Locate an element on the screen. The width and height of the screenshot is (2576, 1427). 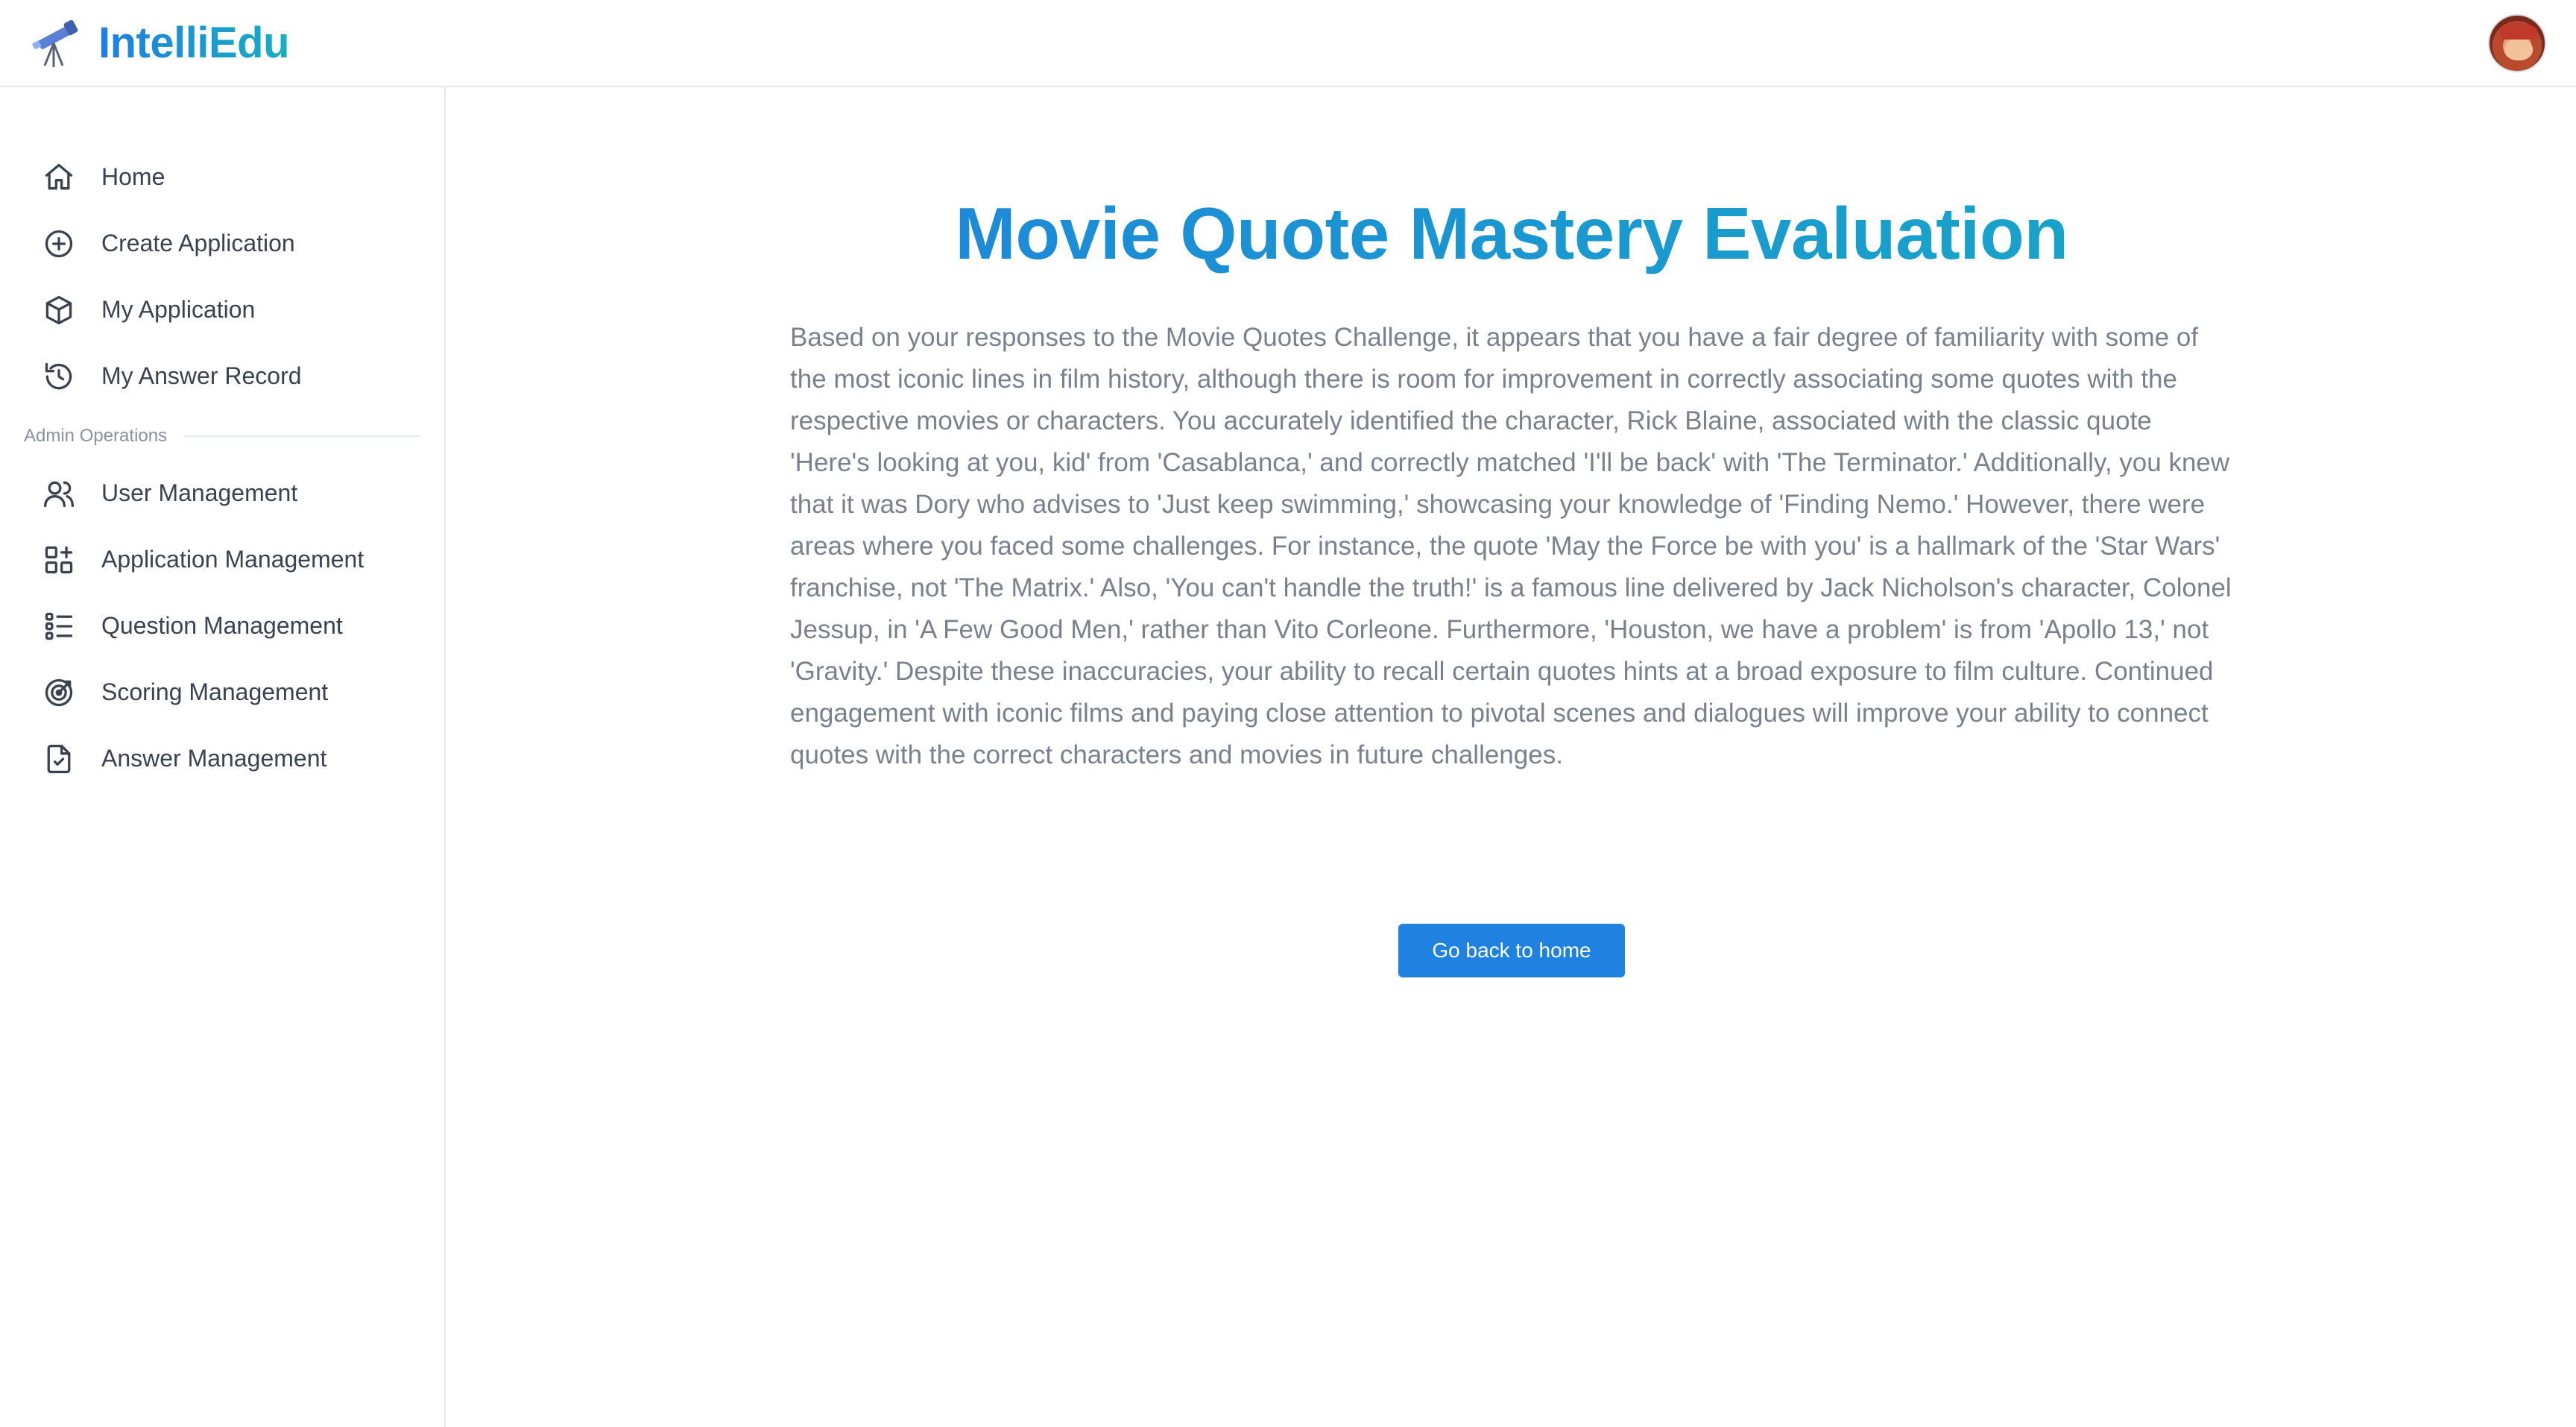
section-divider is located at coordinates (301, 436).